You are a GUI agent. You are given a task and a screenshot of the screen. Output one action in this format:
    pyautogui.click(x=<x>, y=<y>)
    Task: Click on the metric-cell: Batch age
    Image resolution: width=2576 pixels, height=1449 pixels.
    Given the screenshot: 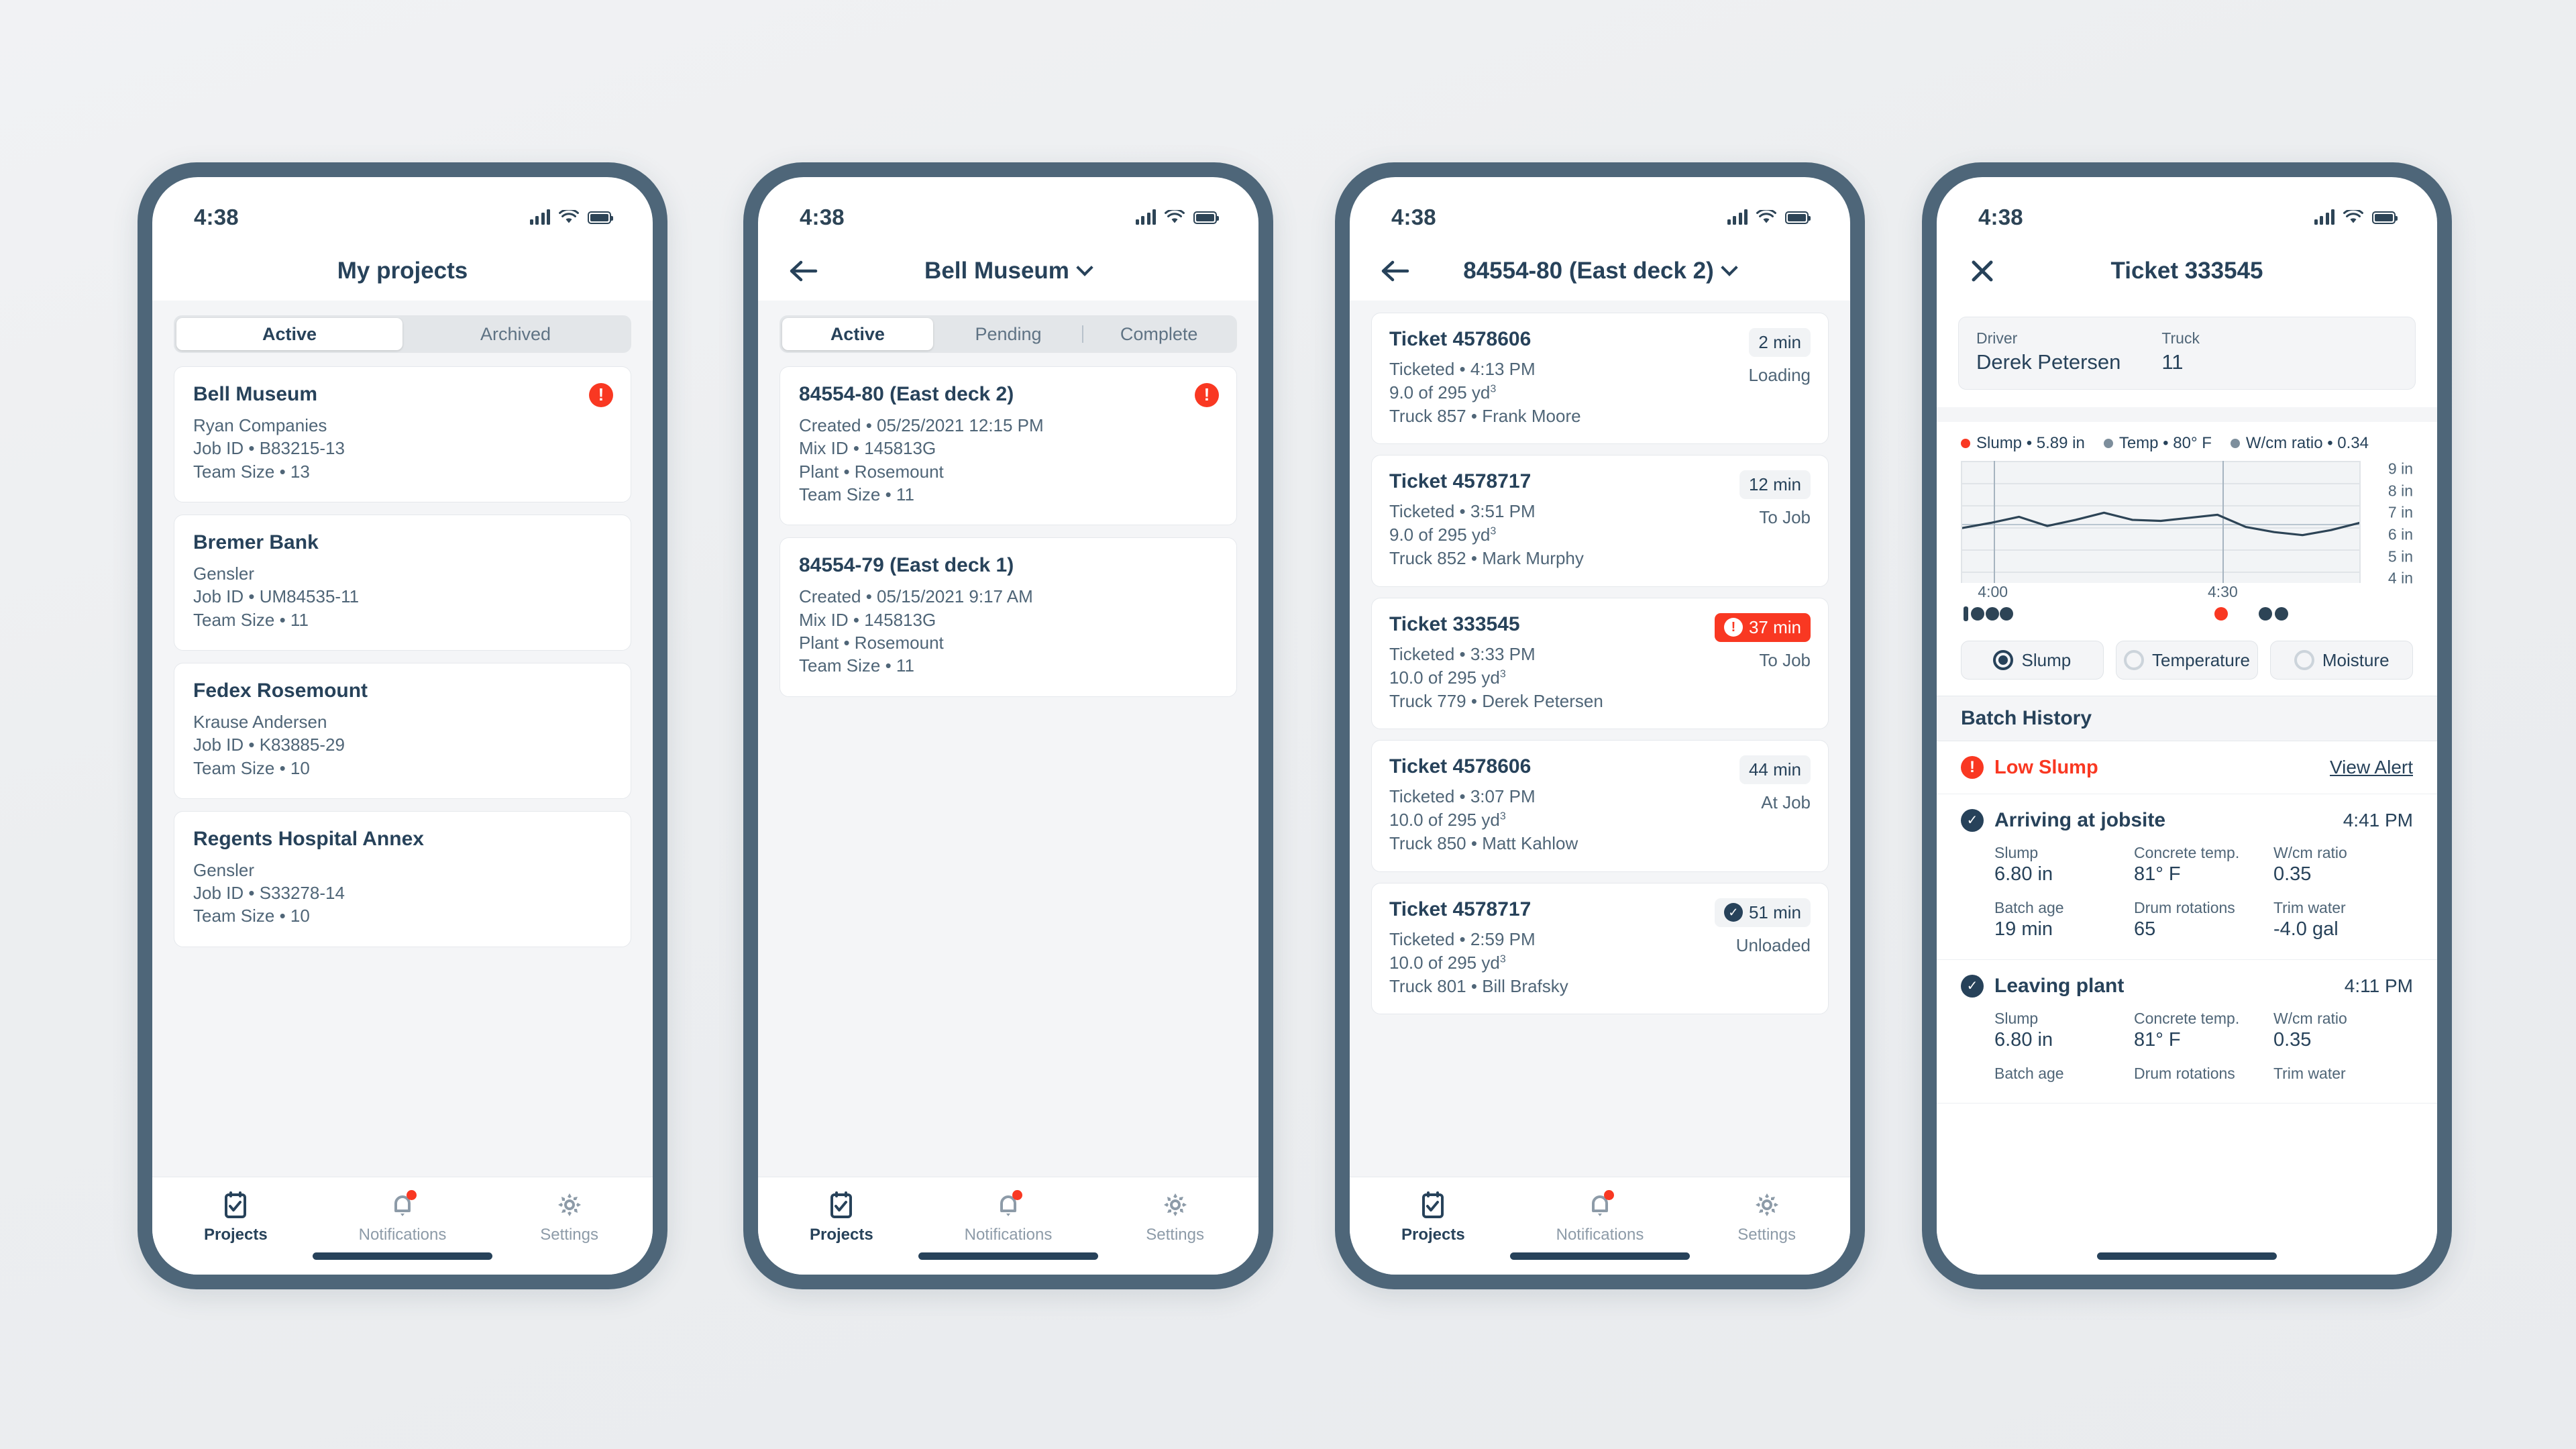 What is the action you would take?
    pyautogui.click(x=2064, y=1074)
    